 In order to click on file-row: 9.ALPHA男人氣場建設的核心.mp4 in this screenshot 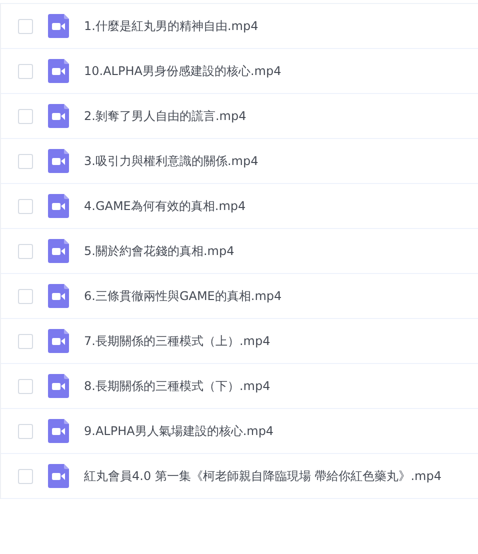, I will do `click(239, 431)`.